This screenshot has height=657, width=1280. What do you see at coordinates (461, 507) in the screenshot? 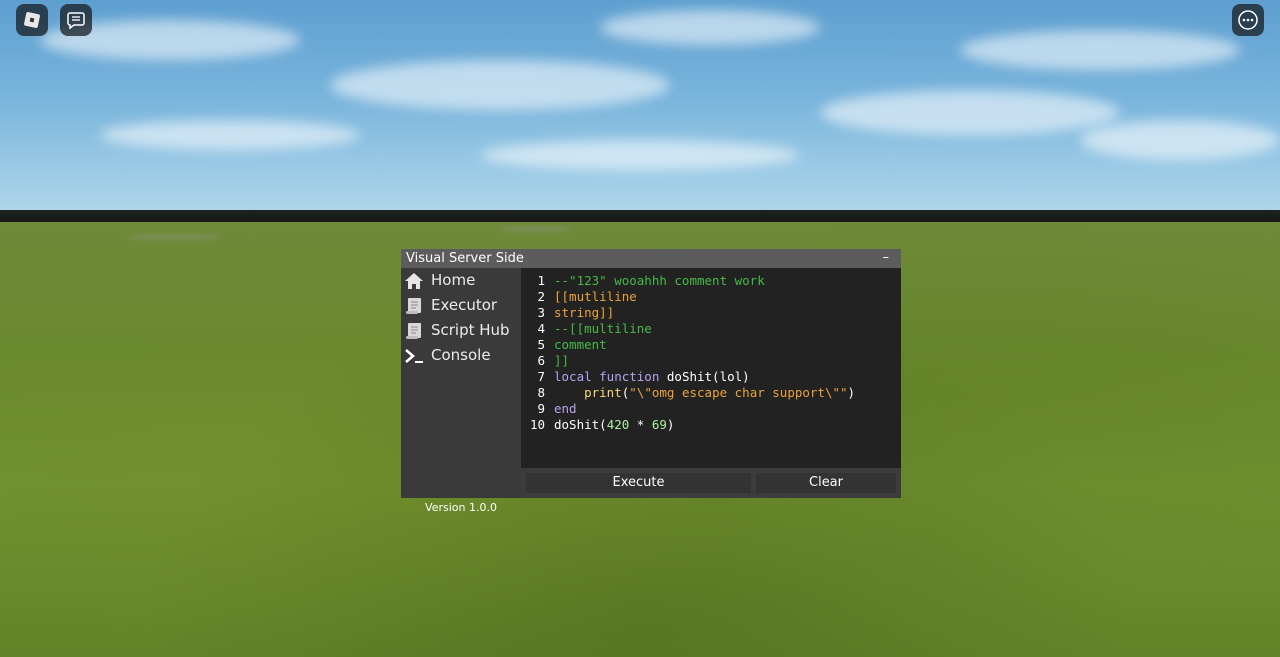
I see `version-label: Version 1.0.0` at bounding box center [461, 507].